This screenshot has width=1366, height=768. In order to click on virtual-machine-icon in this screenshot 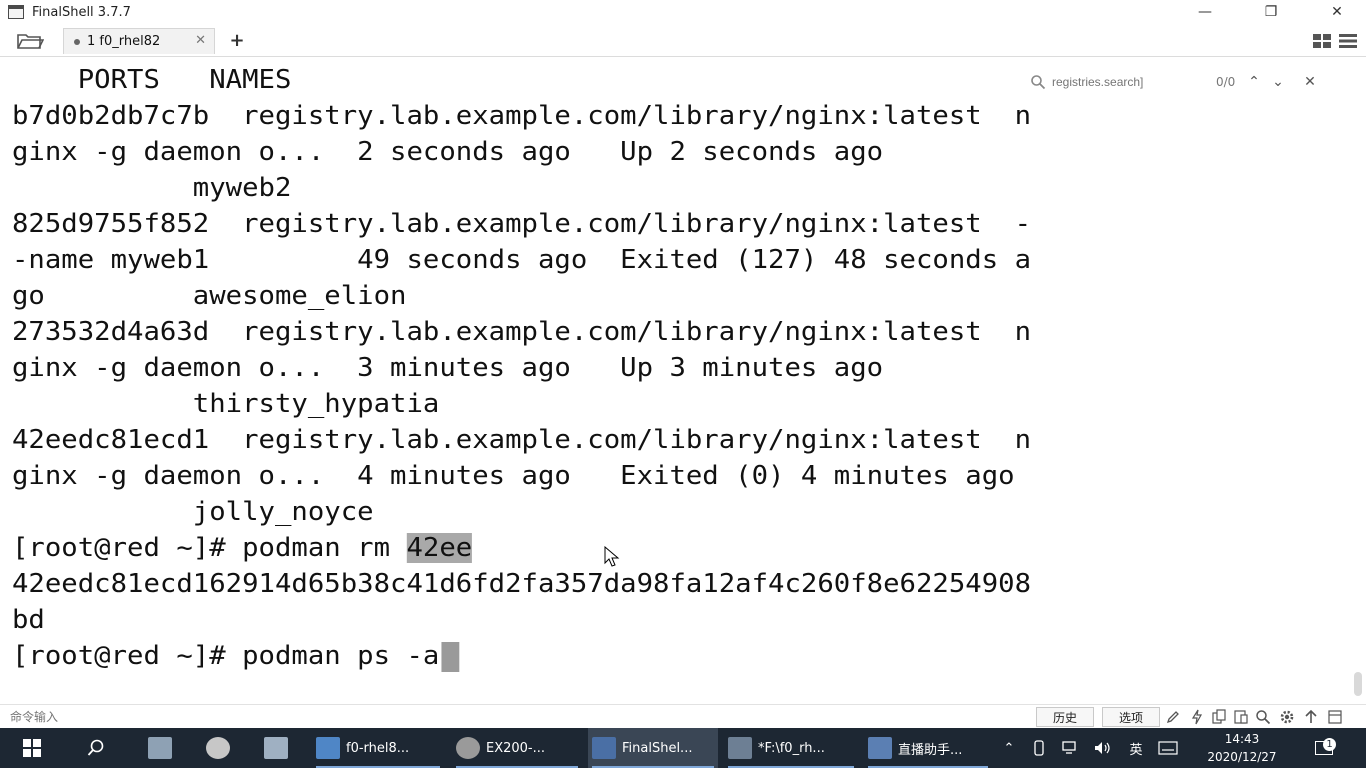, I will do `click(328, 748)`.